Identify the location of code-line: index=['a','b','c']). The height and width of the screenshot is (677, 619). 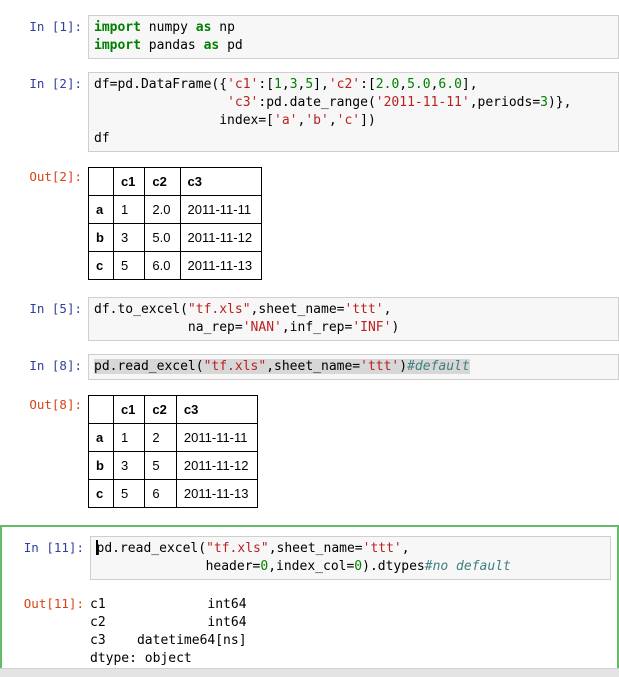
(235, 120).